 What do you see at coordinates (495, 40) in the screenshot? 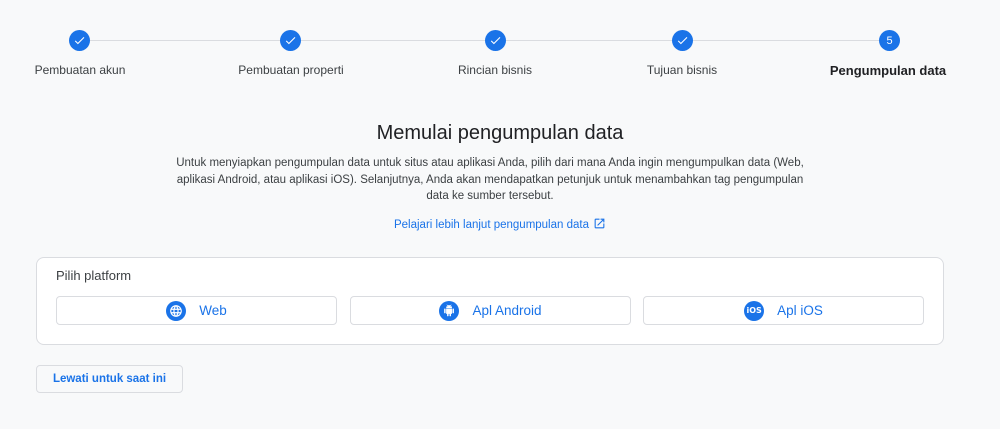
I see `step-3-check-icon` at bounding box center [495, 40].